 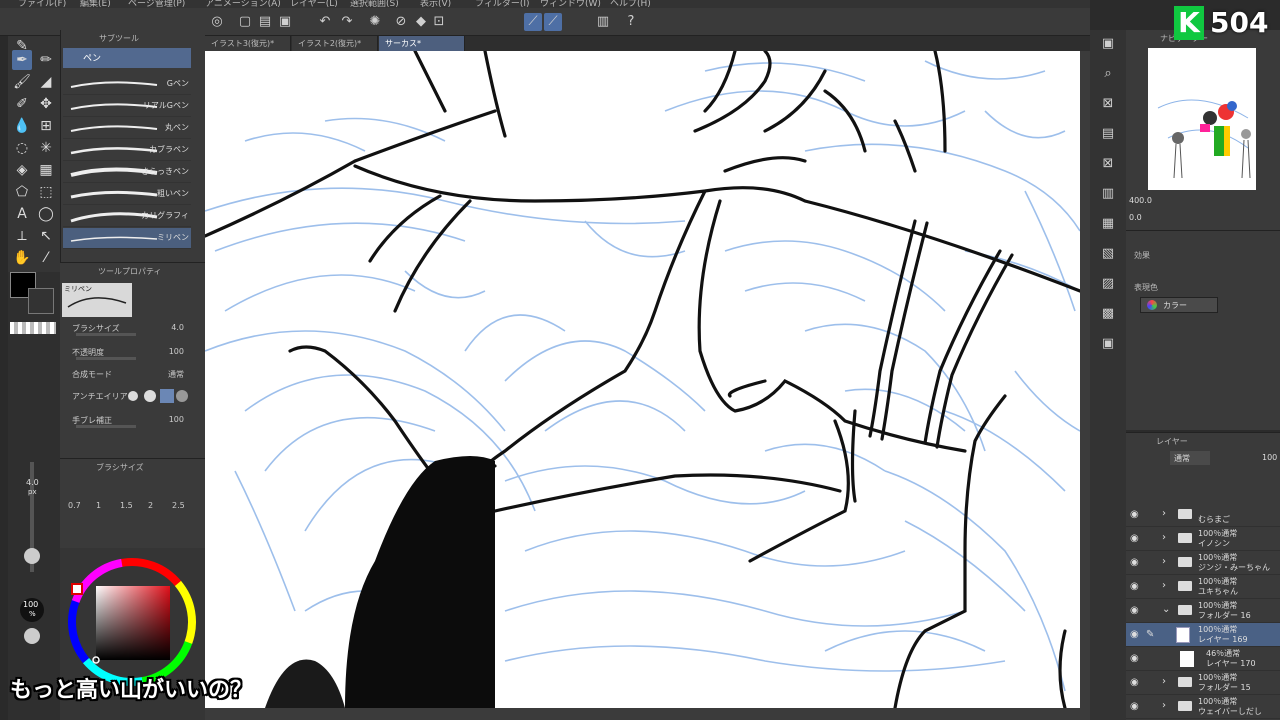 I want to click on property-row: アンチエイリアス, so click(x=132, y=397).